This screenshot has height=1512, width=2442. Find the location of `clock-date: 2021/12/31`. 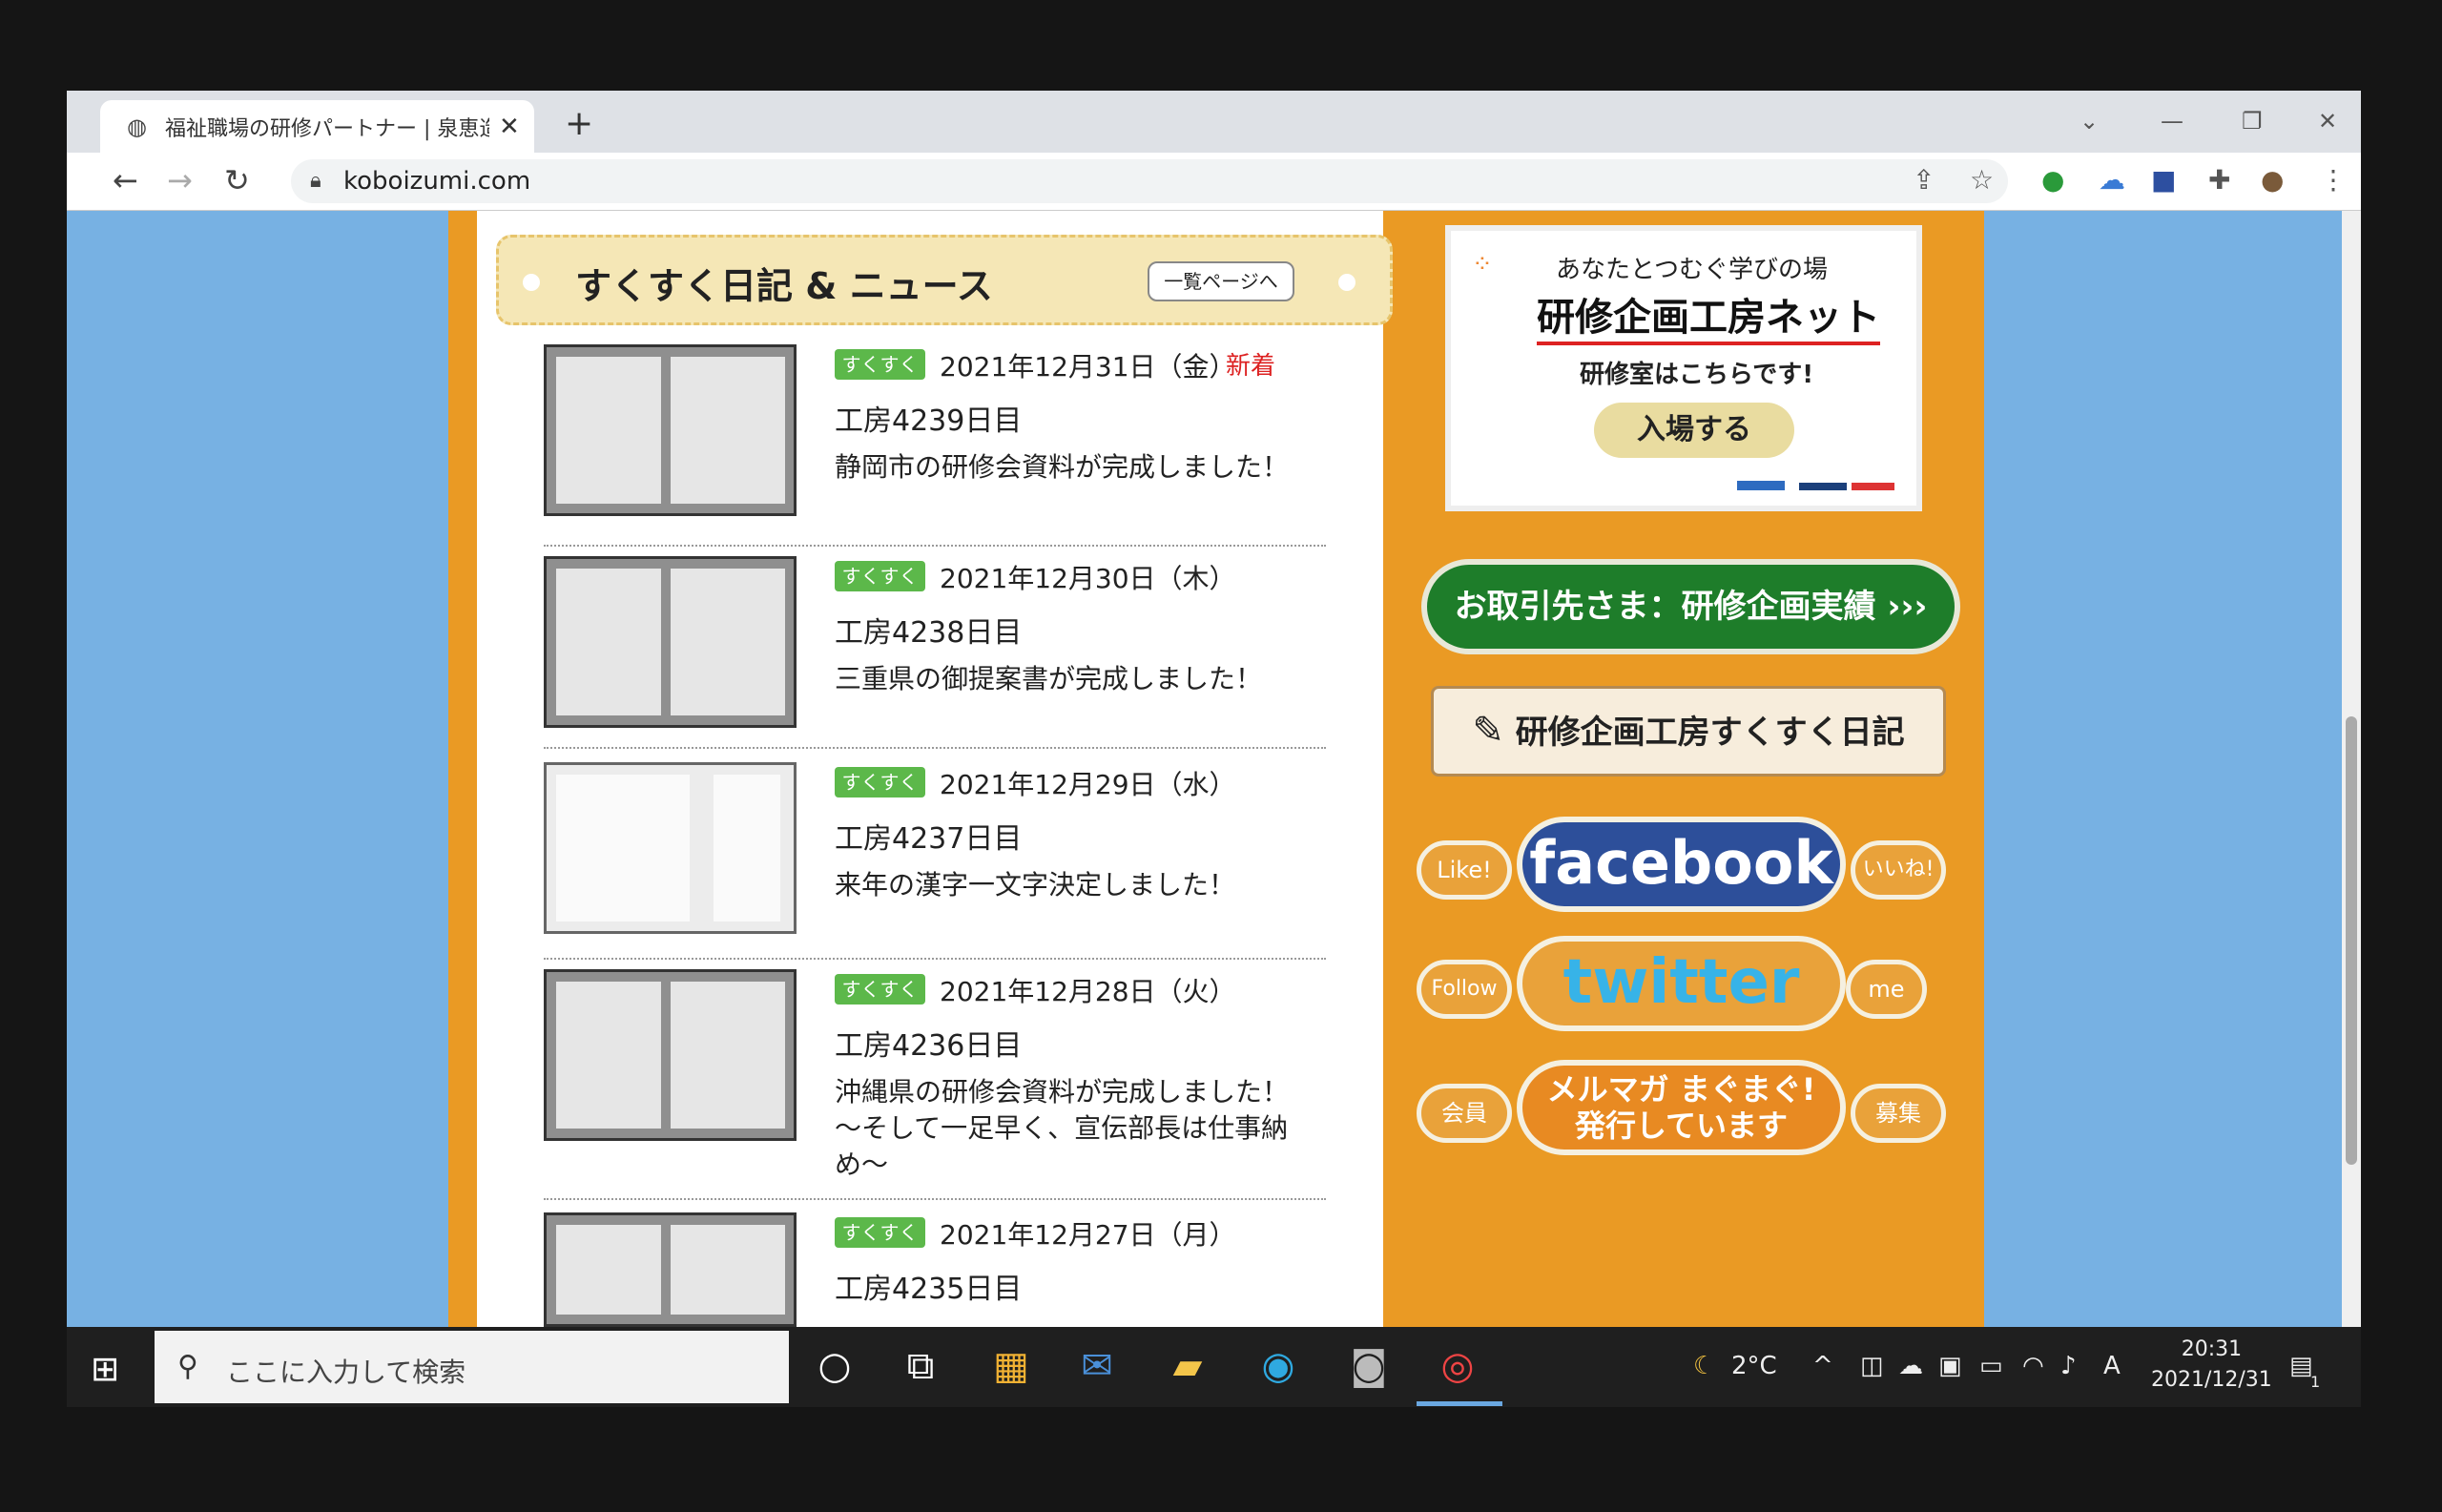

clock-date: 2021/12/31 is located at coordinates (2211, 1380).